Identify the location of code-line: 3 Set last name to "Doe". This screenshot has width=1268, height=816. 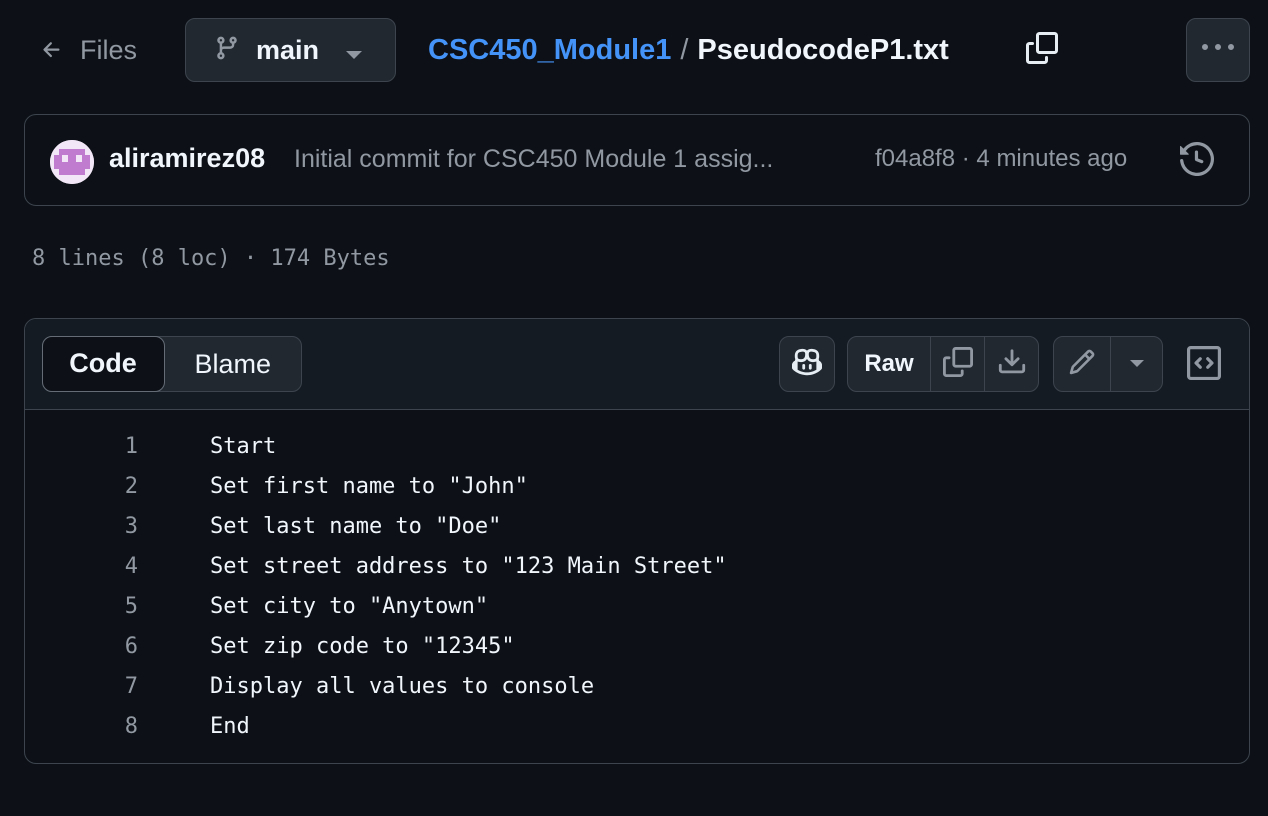
(637, 526).